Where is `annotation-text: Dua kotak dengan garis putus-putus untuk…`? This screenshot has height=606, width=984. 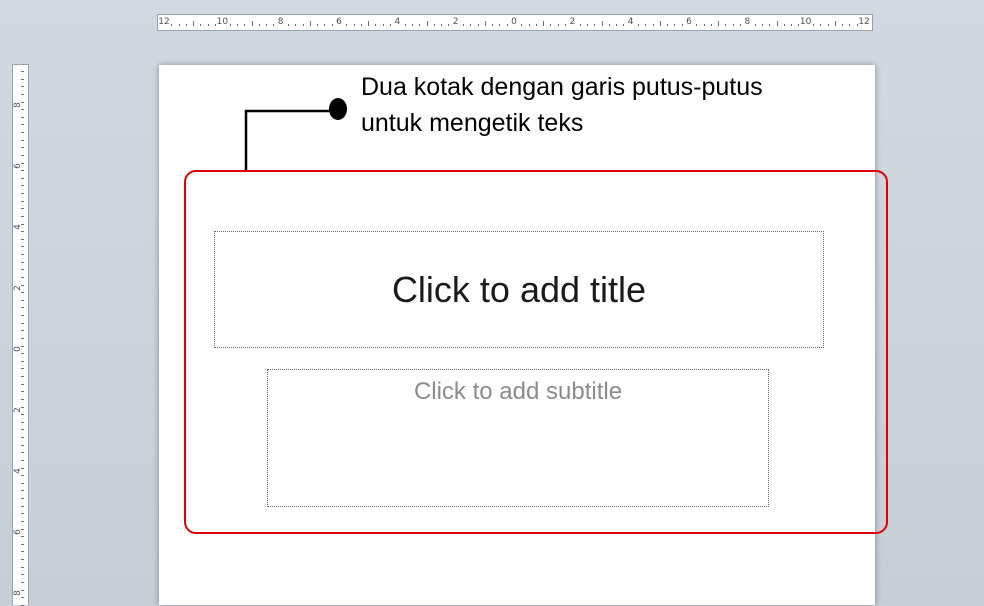
annotation-text: Dua kotak dengan garis putus-putus untuk… is located at coordinates (611, 105).